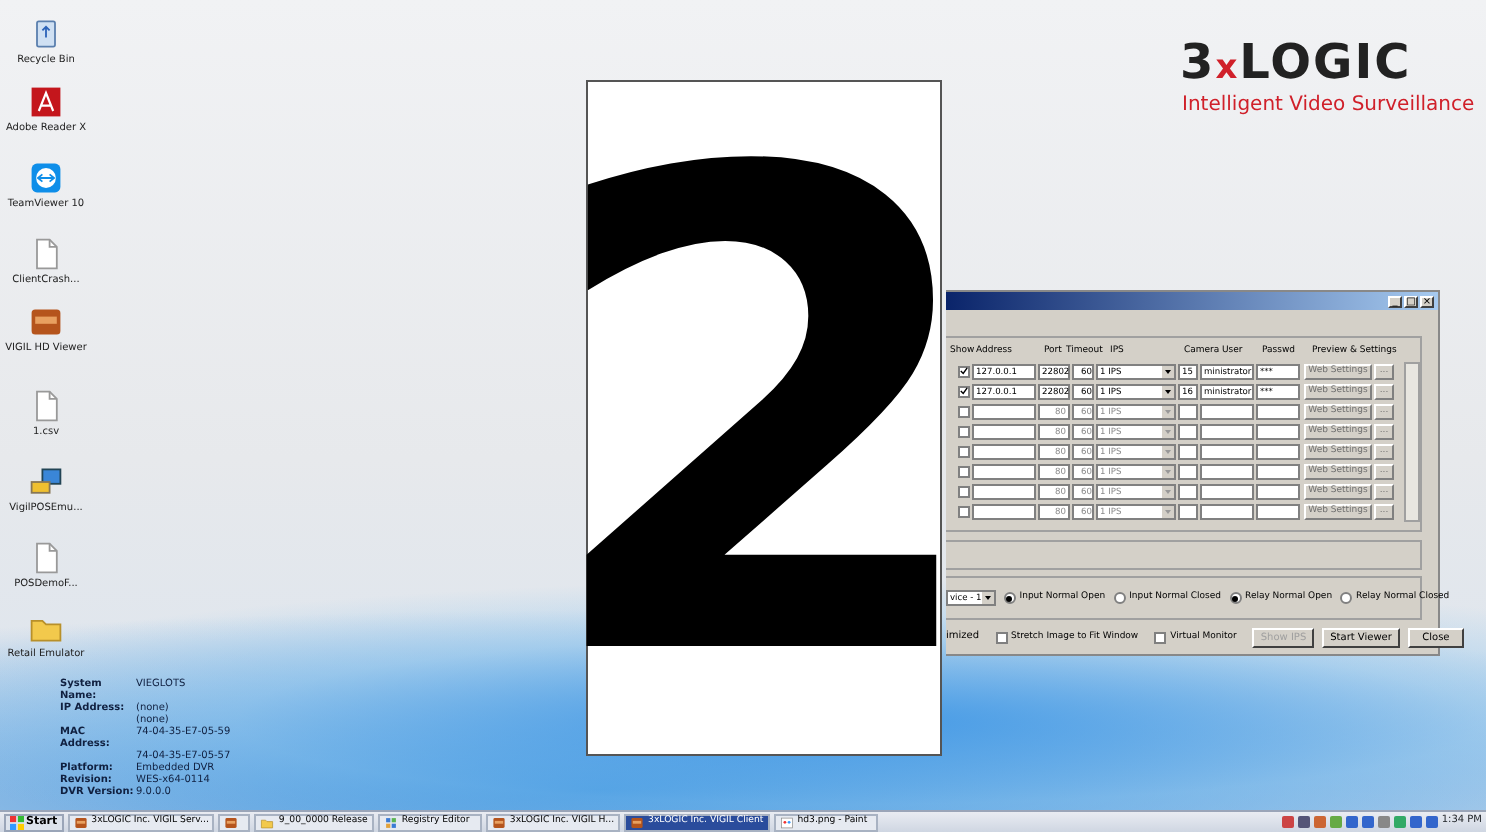 This screenshot has width=1486, height=832. What do you see at coordinates (46, 482) in the screenshot?
I see `computer-icon` at bounding box center [46, 482].